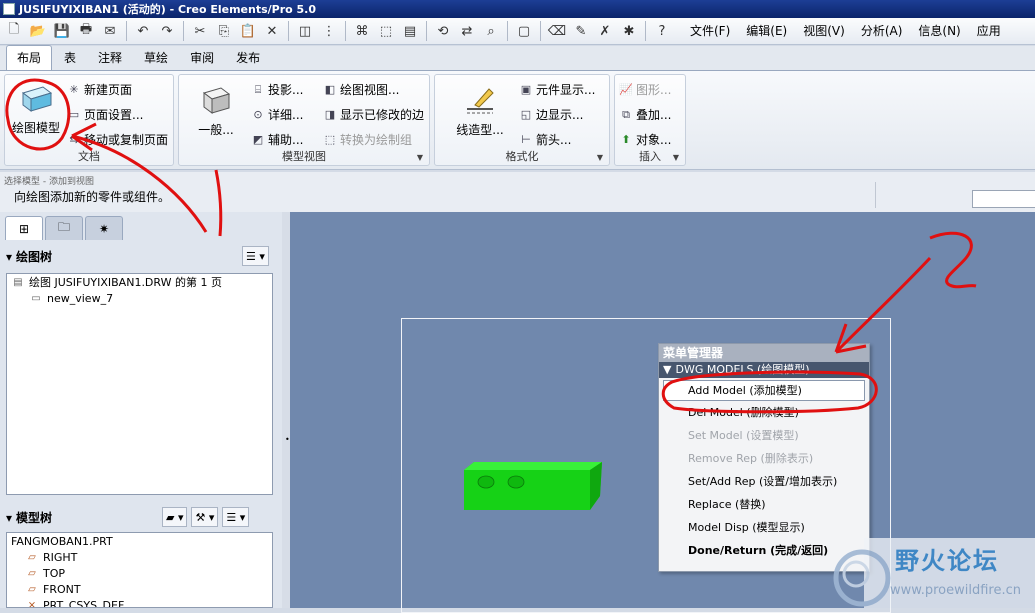 The height and width of the screenshot is (613, 1035). What do you see at coordinates (139, 602) in the screenshot?
I see `tree-row: ⨯ PRT_CSYS_DEF` at bounding box center [139, 602].